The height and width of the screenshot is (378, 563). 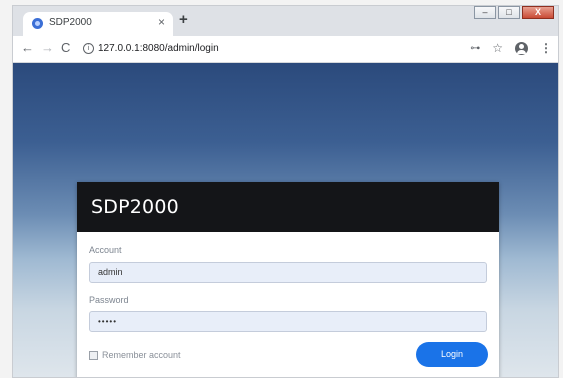 I want to click on favicon-icon, so click(x=37, y=23).